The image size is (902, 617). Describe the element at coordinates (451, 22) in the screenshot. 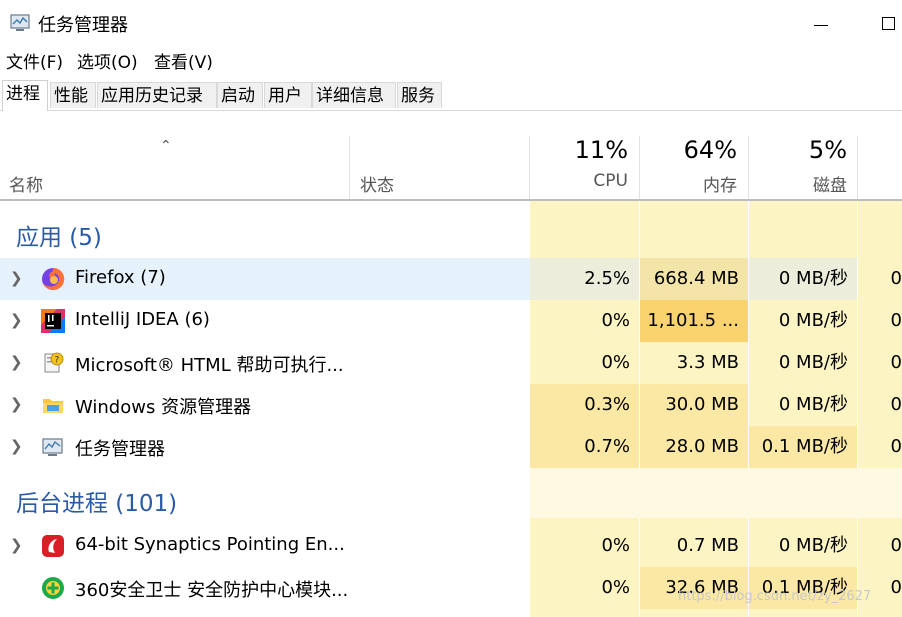

I see `title-bar: 任务管理器` at that location.